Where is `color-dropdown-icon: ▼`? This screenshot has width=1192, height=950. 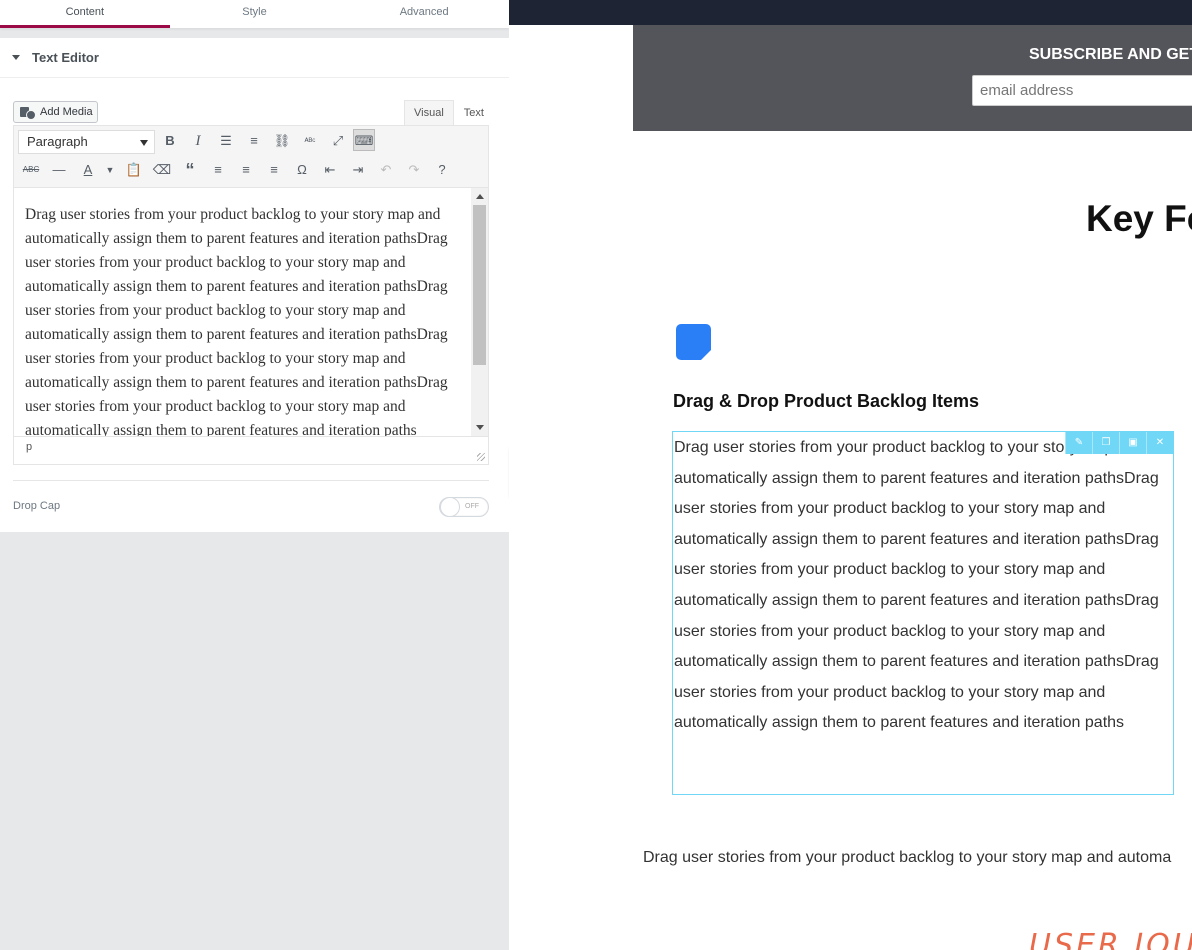 color-dropdown-icon: ▼ is located at coordinates (110, 170).